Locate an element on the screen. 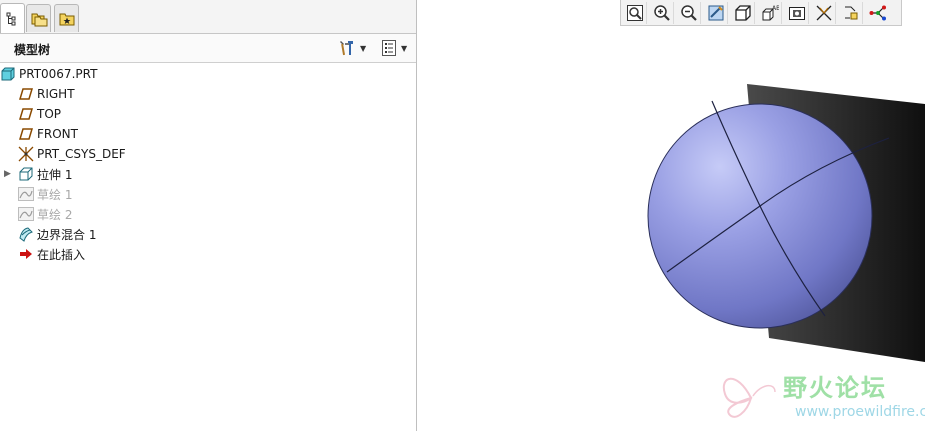 The height and width of the screenshot is (431, 925). show-dropdown-button: ▼ is located at coordinates (394, 48).